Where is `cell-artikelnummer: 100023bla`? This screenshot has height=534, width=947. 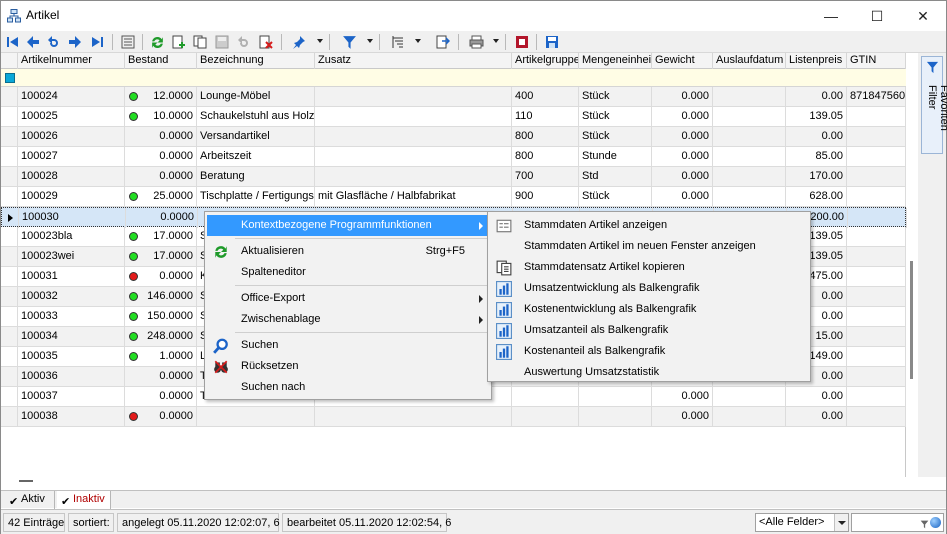
cell-artikelnummer: 100023bla is located at coordinates (71, 237).